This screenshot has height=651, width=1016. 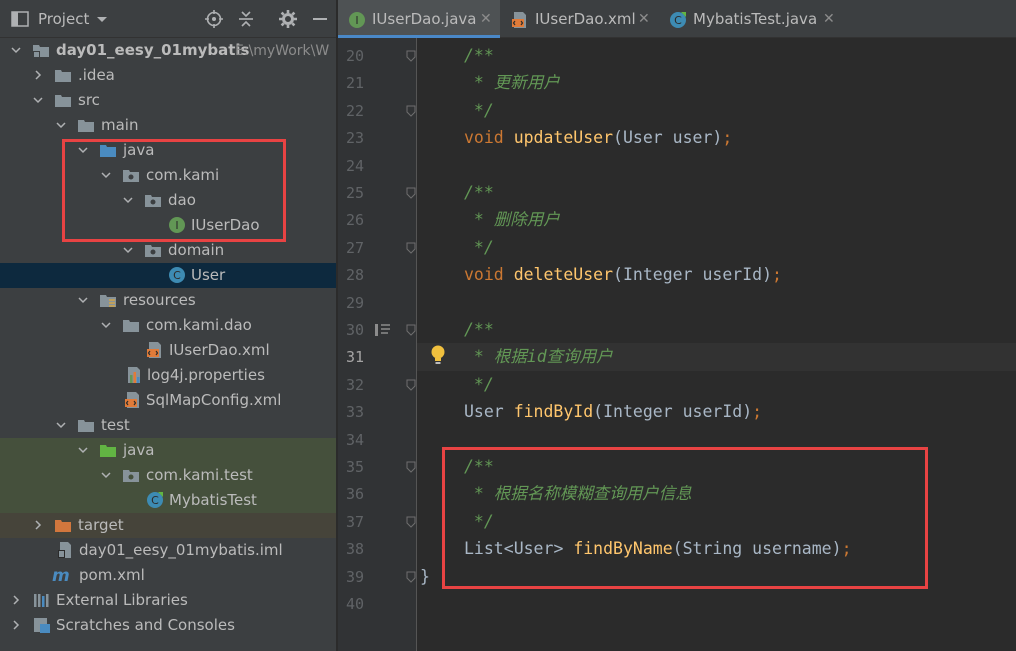 I want to click on hide-panel-icon, so click(x=320, y=19).